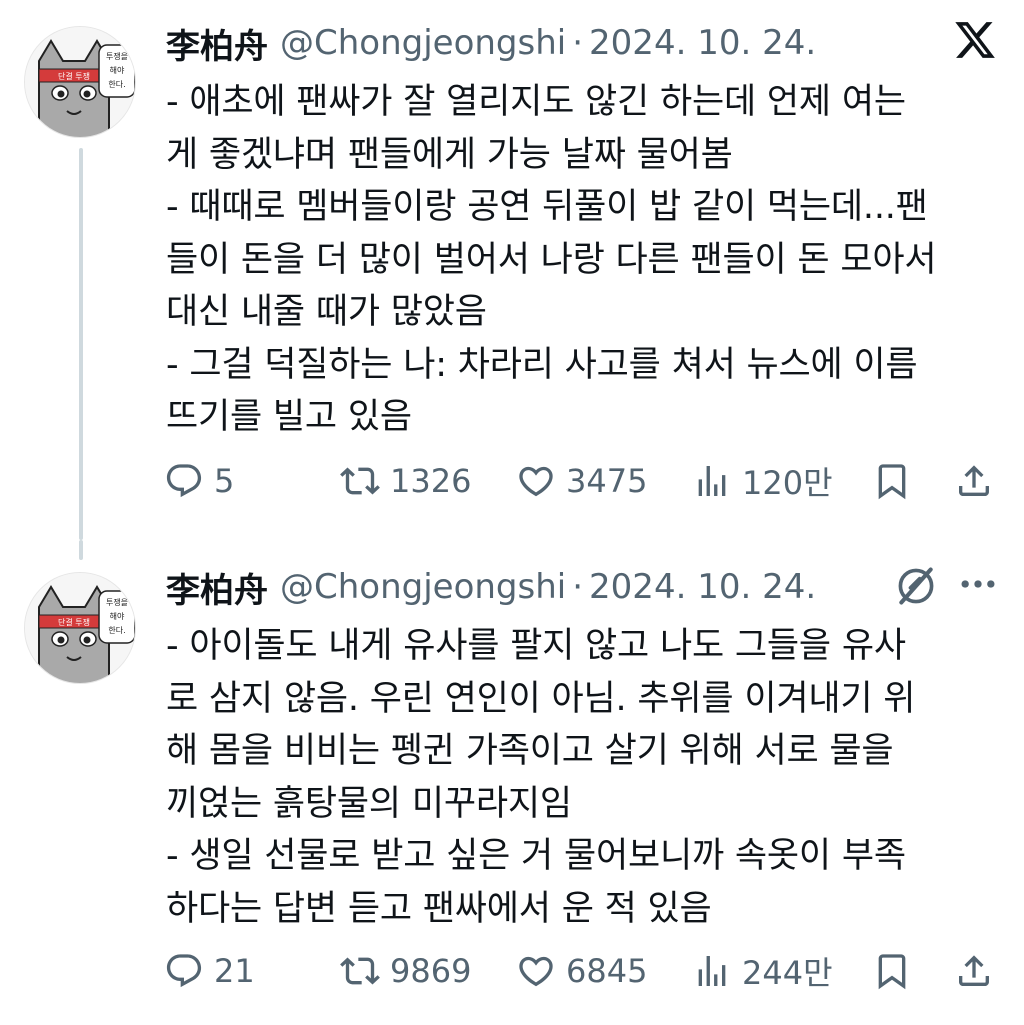 The height and width of the screenshot is (1025, 1024). What do you see at coordinates (607, 481) in the screenshot?
I see `like-count: 3475` at bounding box center [607, 481].